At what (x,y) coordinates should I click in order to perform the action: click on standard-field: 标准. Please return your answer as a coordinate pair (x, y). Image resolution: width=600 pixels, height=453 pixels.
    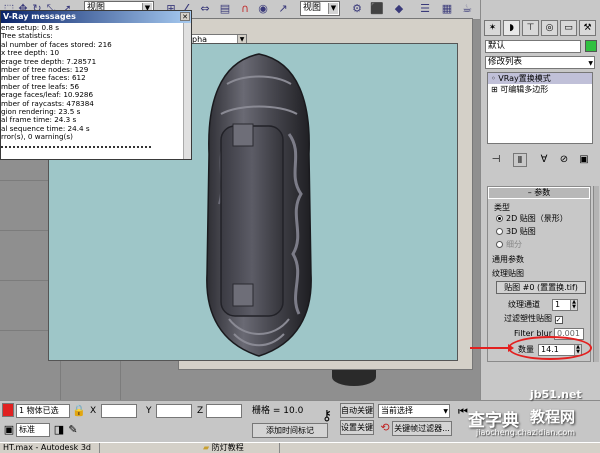
    Looking at the image, I should click on (33, 430).